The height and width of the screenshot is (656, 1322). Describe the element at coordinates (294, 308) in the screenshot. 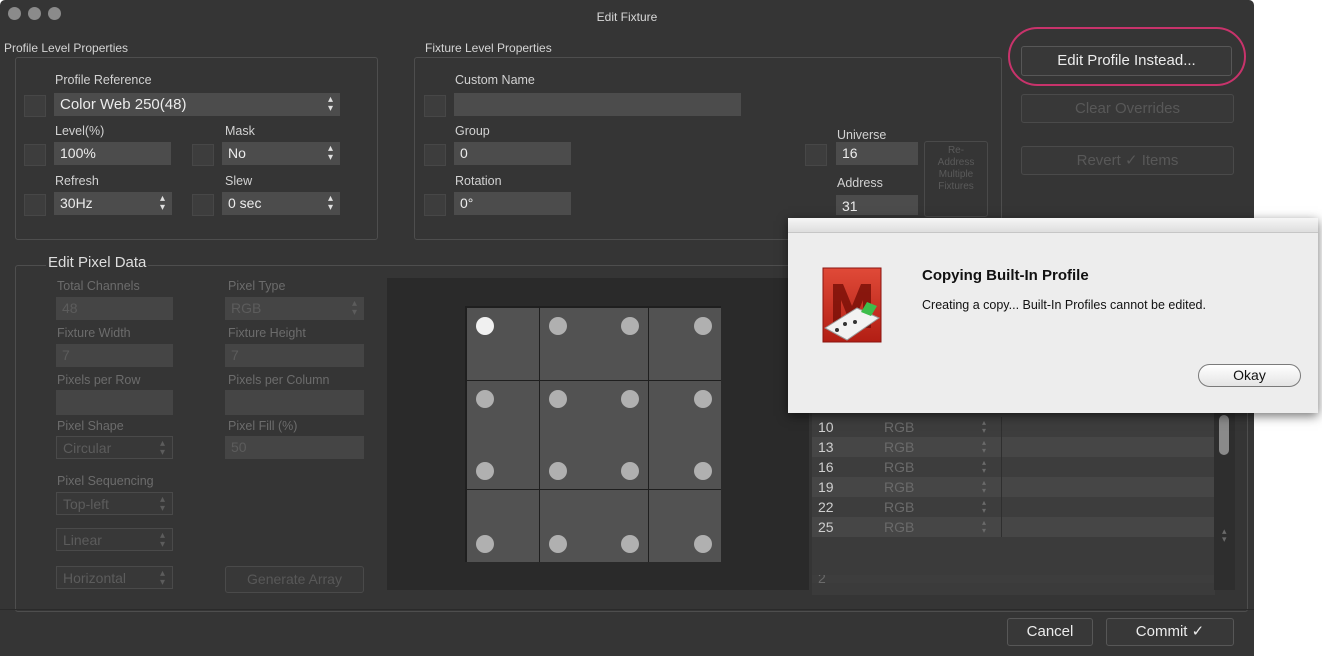

I see `pixel-type-select: RGB ▴ ▾` at that location.